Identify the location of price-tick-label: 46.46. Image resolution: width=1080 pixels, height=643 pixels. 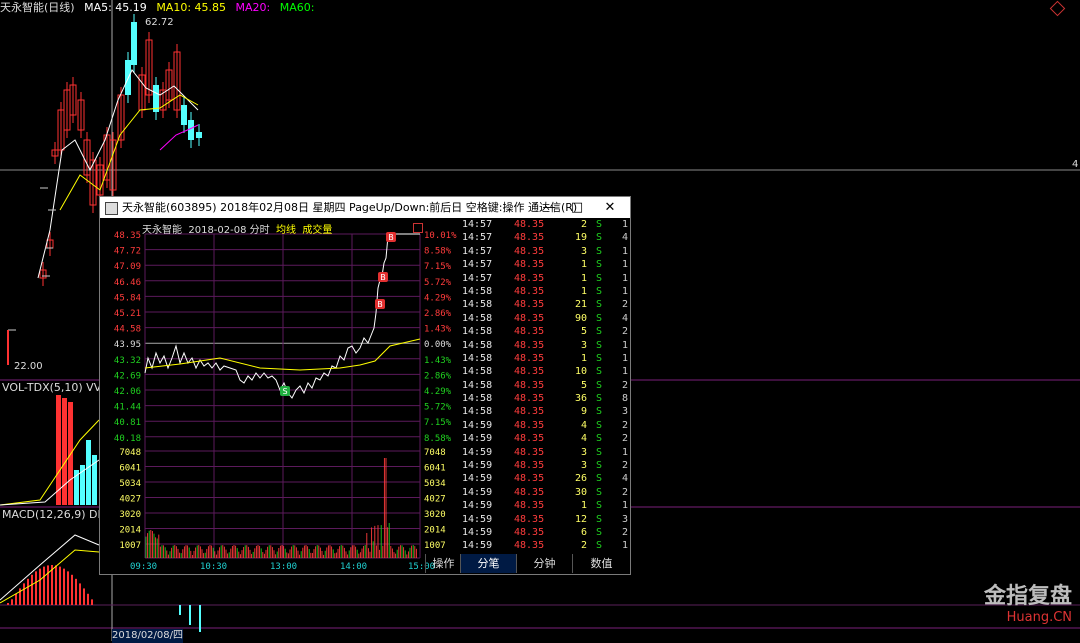
(127, 283).